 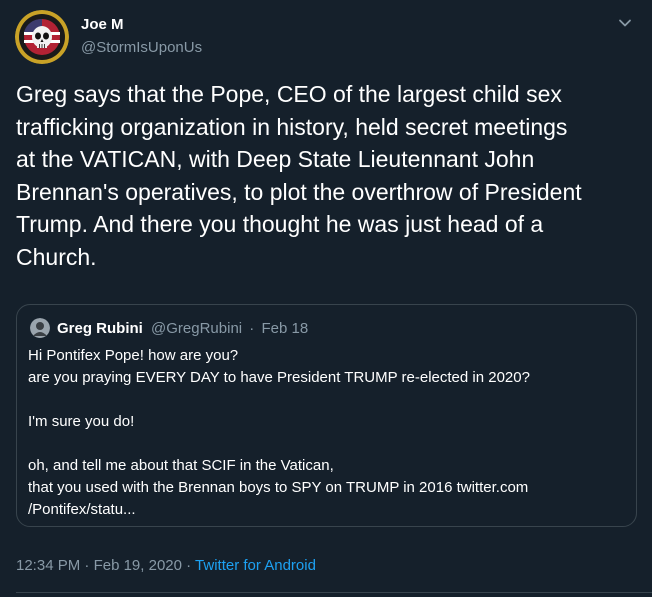 What do you see at coordinates (138, 565) in the screenshot?
I see `tweet-date: Feb 19, 2020` at bounding box center [138, 565].